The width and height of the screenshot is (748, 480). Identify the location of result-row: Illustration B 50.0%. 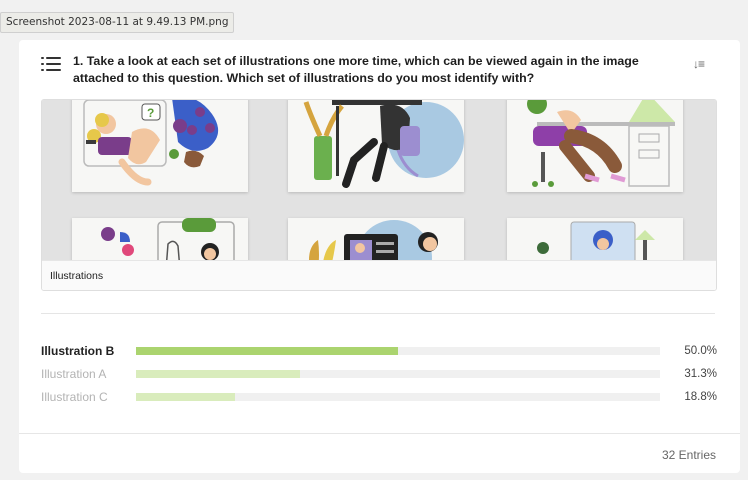
(379, 351).